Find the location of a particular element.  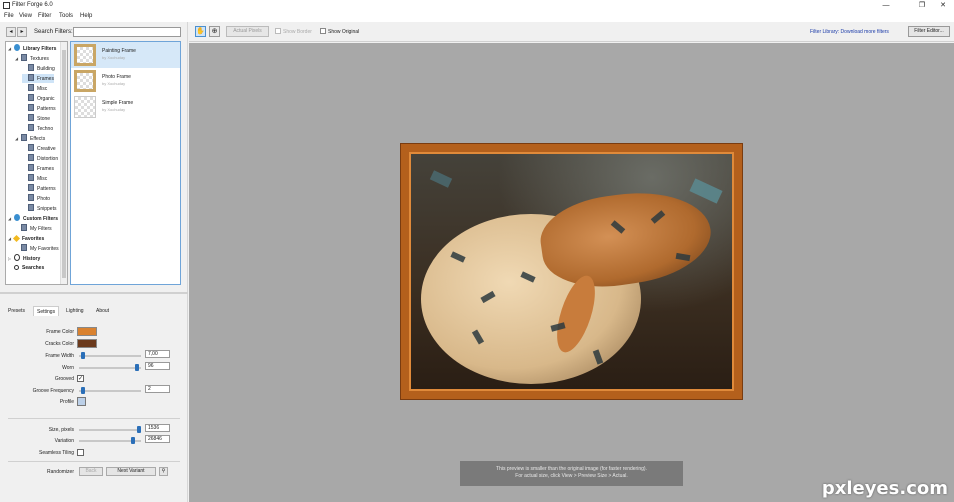

frame-width-slider is located at coordinates (110, 356).